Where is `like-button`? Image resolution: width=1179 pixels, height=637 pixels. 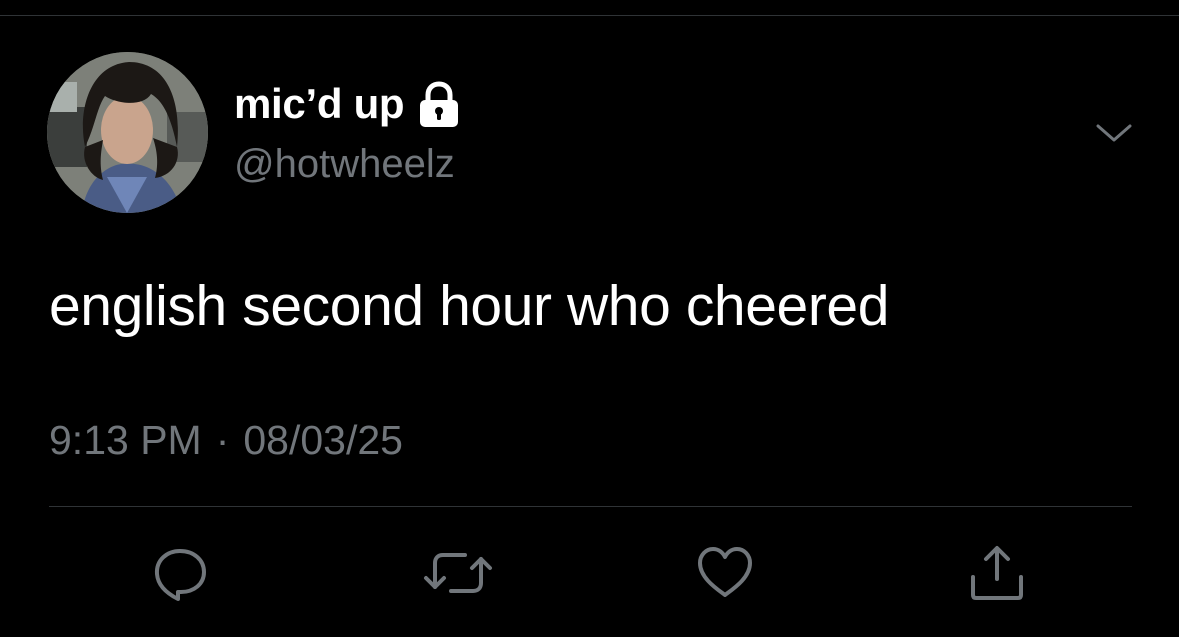 like-button is located at coordinates (725, 573).